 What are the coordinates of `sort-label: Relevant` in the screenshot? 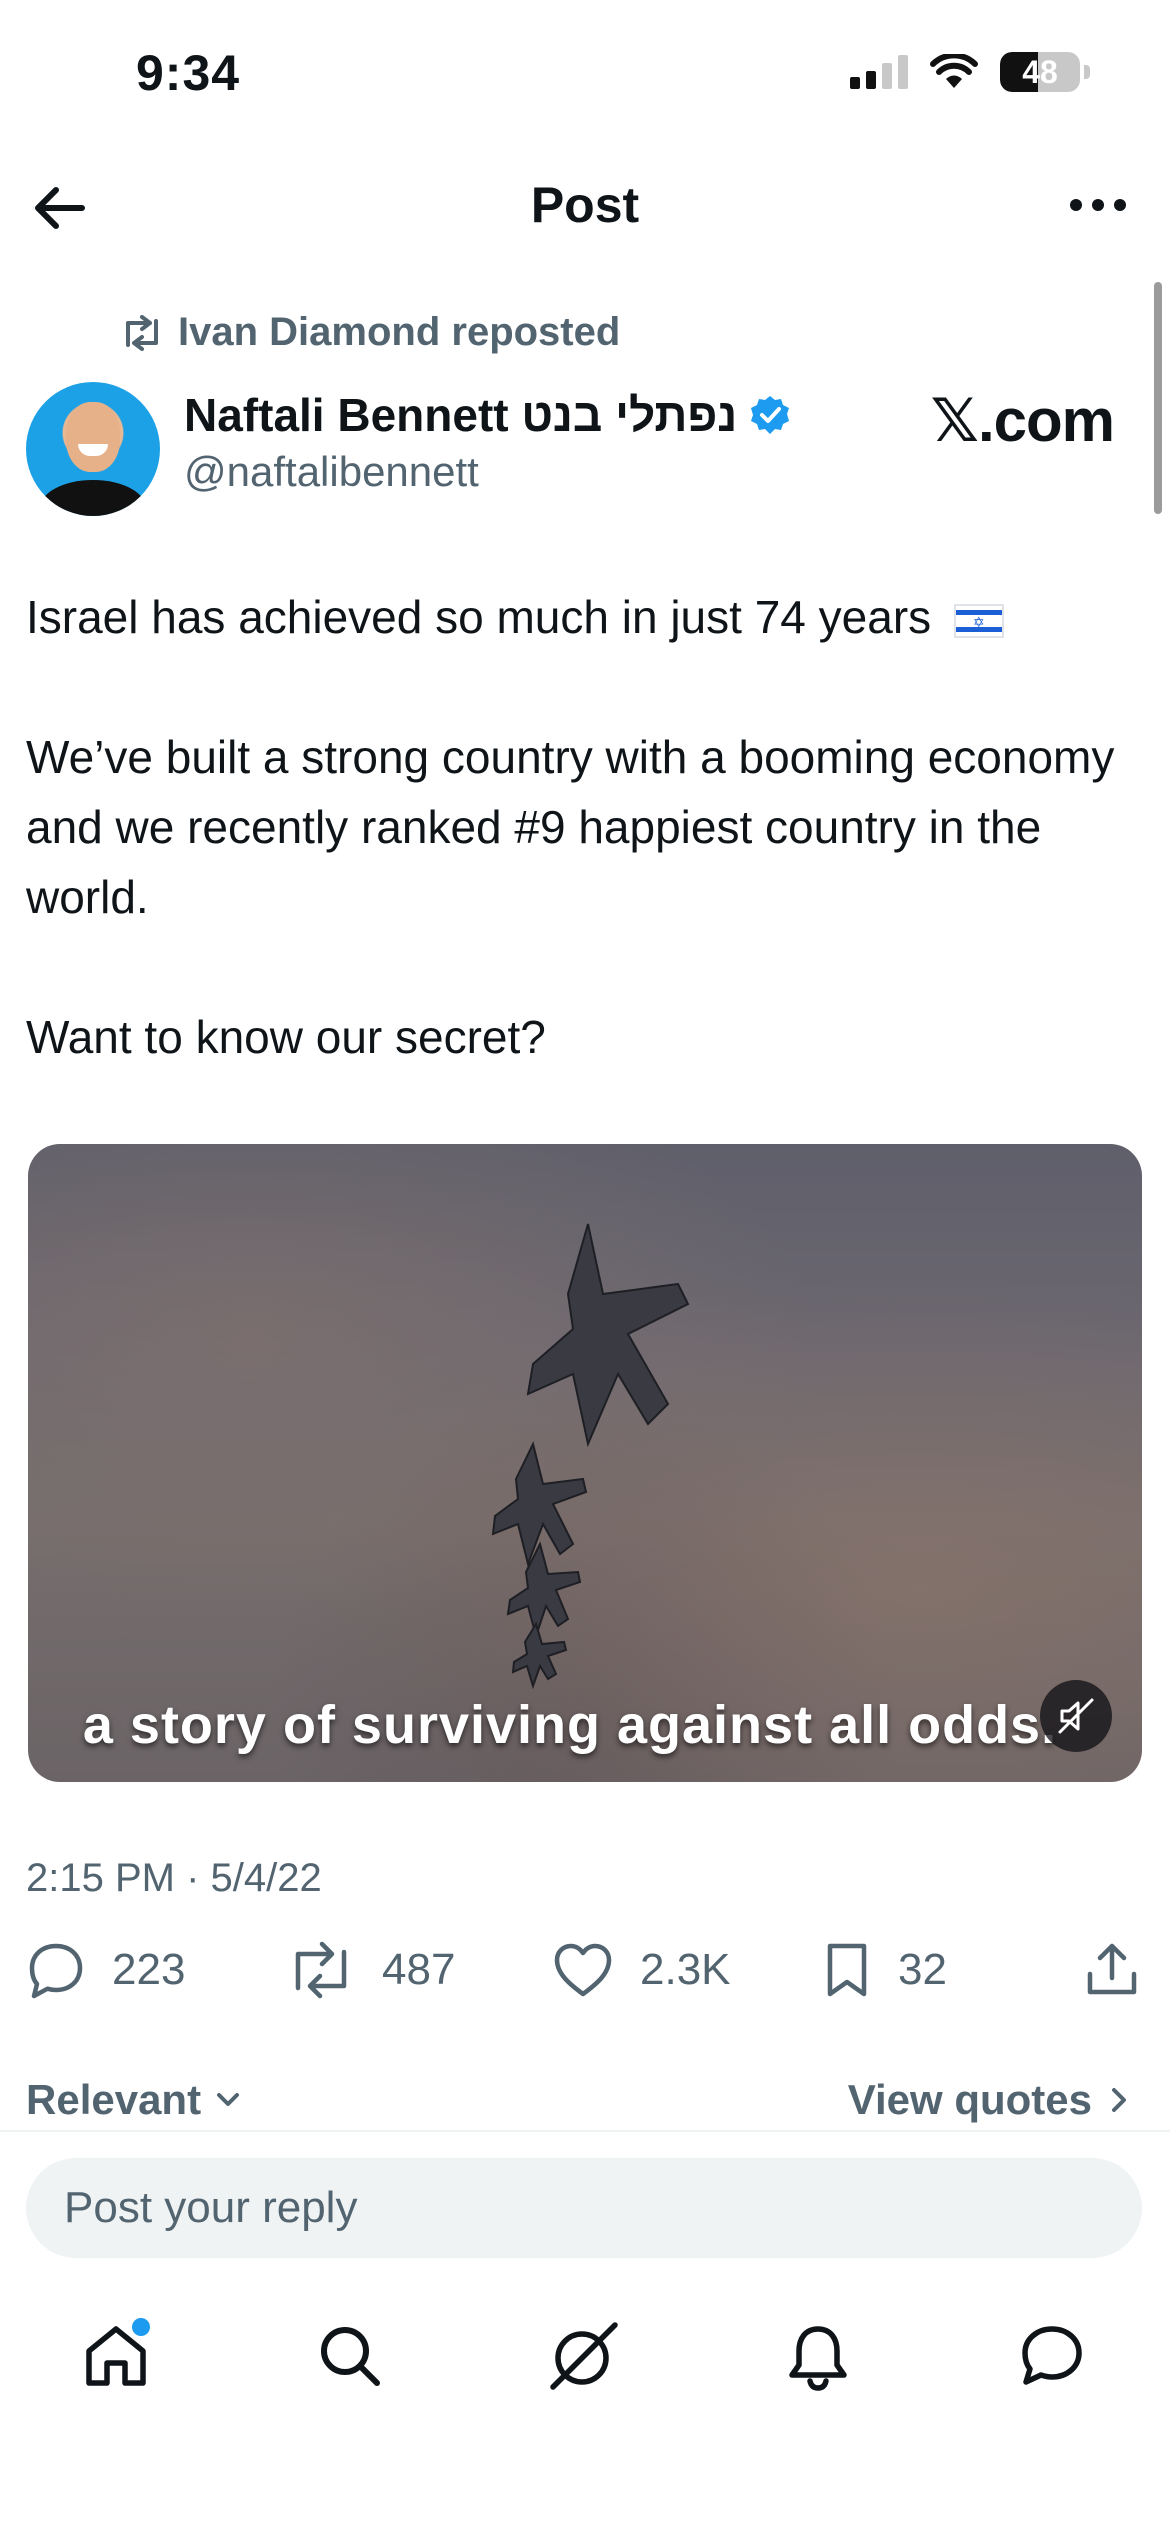 It's located at (114, 2099).